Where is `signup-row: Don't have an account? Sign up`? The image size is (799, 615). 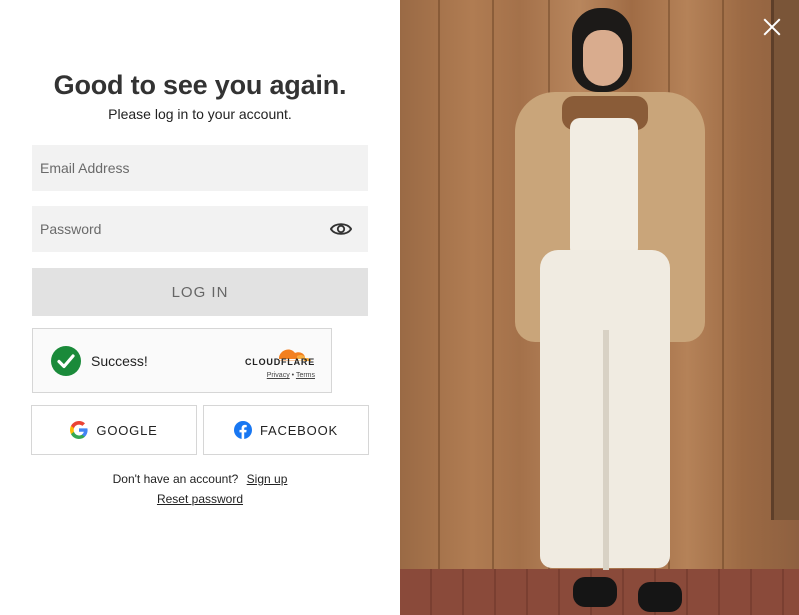 signup-row: Don't have an account? Sign up is located at coordinates (200, 479).